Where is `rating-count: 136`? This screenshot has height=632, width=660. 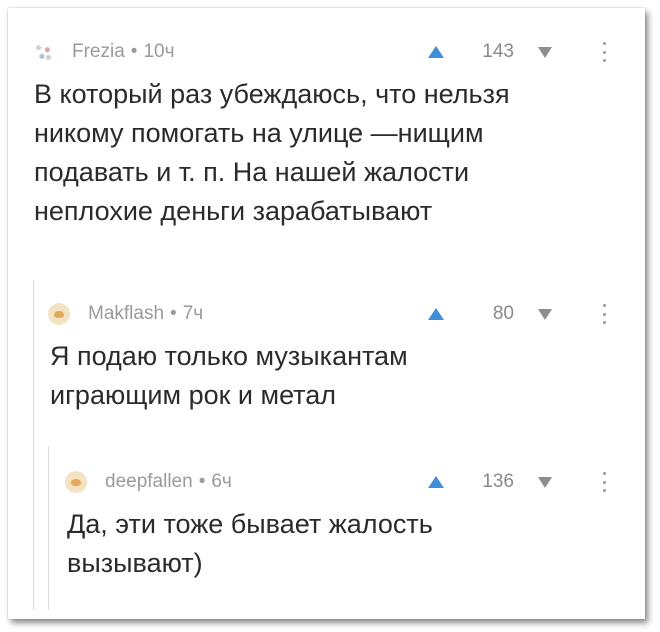 rating-count: 136 is located at coordinates (498, 481).